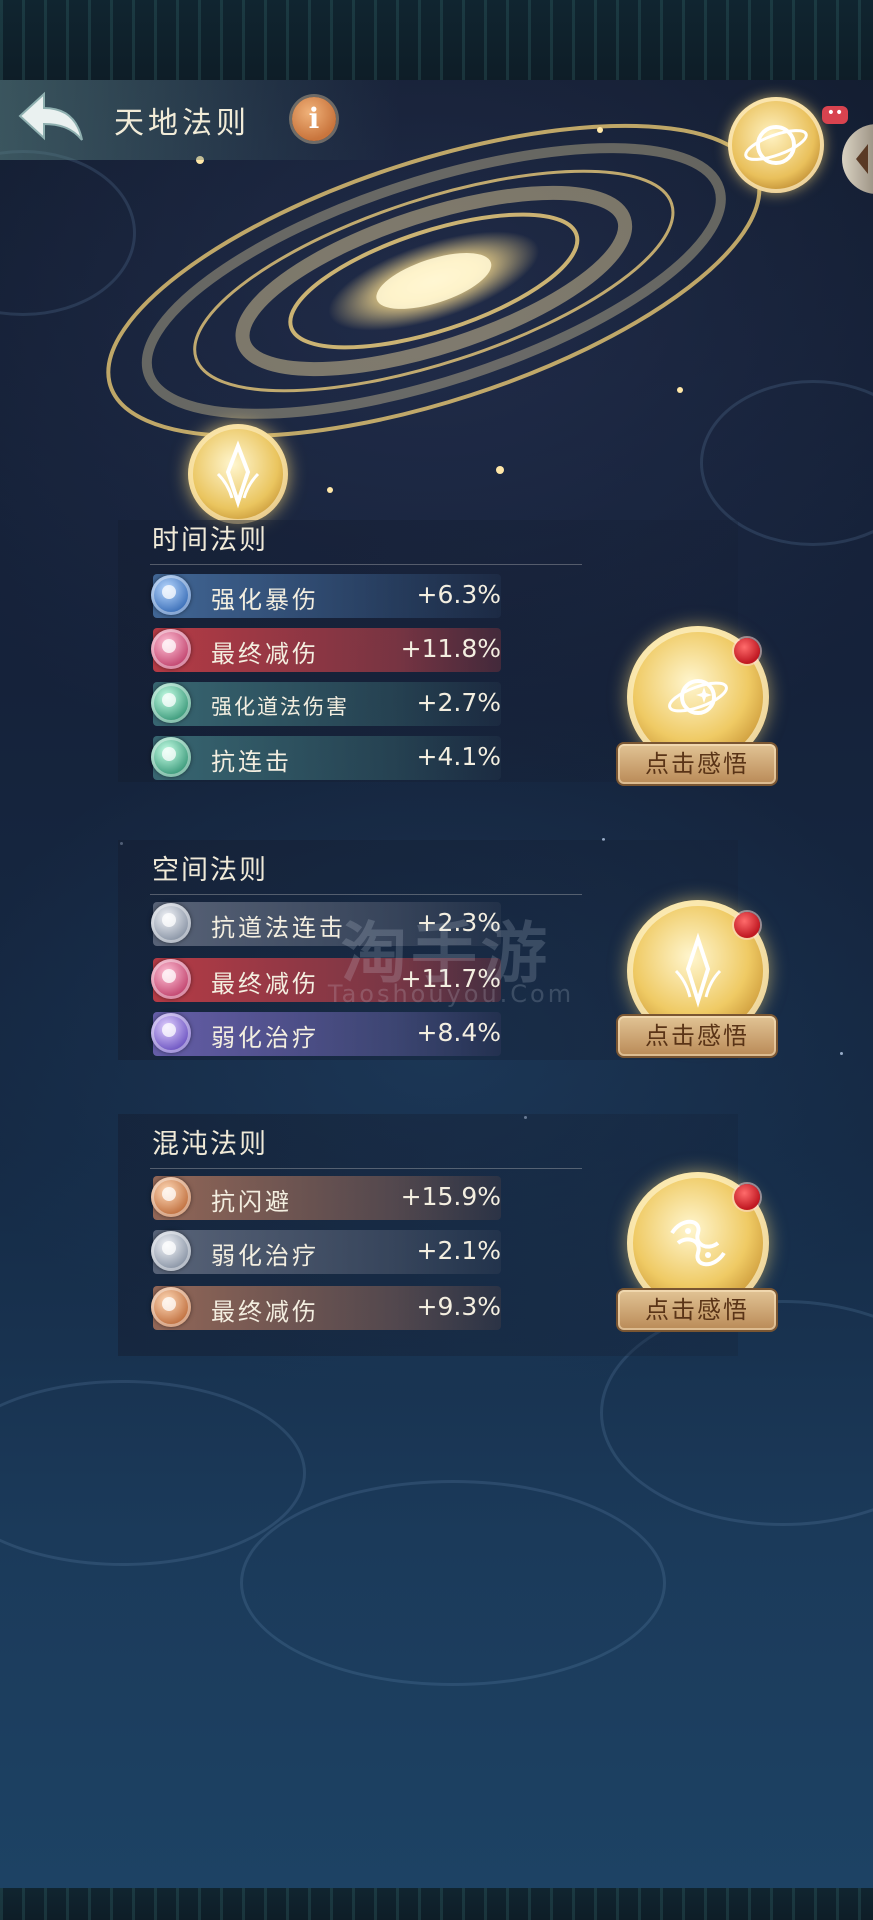 The height and width of the screenshot is (1920, 873). I want to click on stat-row: 最终减伤 +11.8%, so click(326, 650).